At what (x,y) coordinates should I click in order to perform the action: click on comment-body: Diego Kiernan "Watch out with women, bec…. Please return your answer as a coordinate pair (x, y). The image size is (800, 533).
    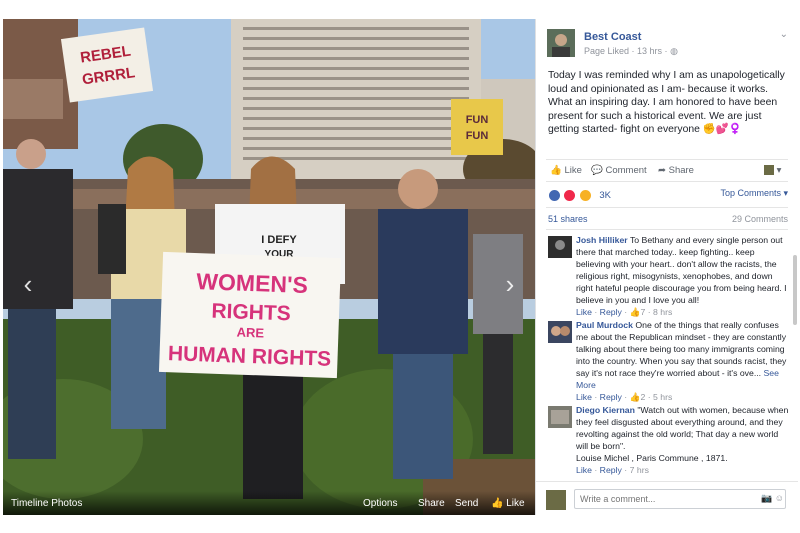
    Looking at the image, I should click on (683, 440).